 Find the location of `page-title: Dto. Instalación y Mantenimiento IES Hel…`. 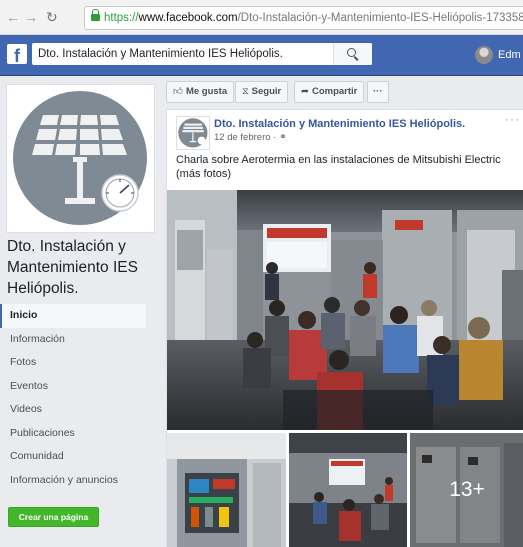

page-title: Dto. Instalación y Mantenimiento IES Hel… is located at coordinates (72, 267).